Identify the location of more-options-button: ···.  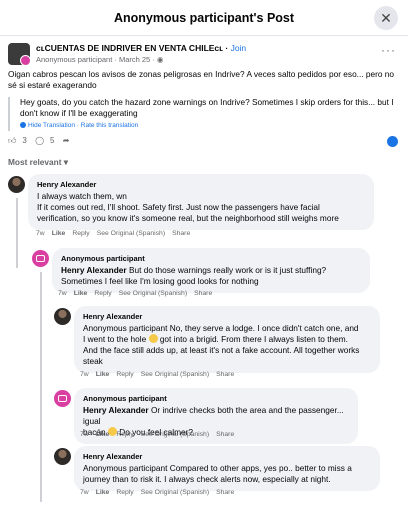
(388, 50).